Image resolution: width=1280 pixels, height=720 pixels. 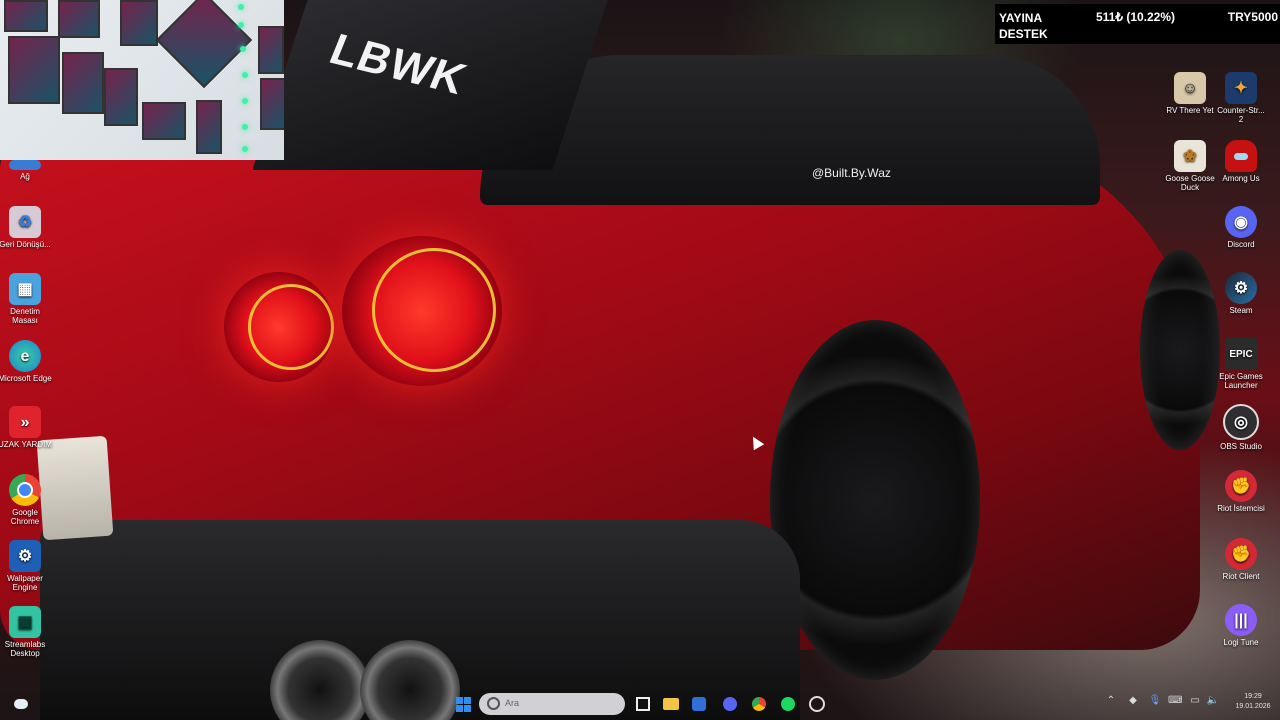 I want to click on donation-amount: 511₺ (10.22%), so click(x=1136, y=17).